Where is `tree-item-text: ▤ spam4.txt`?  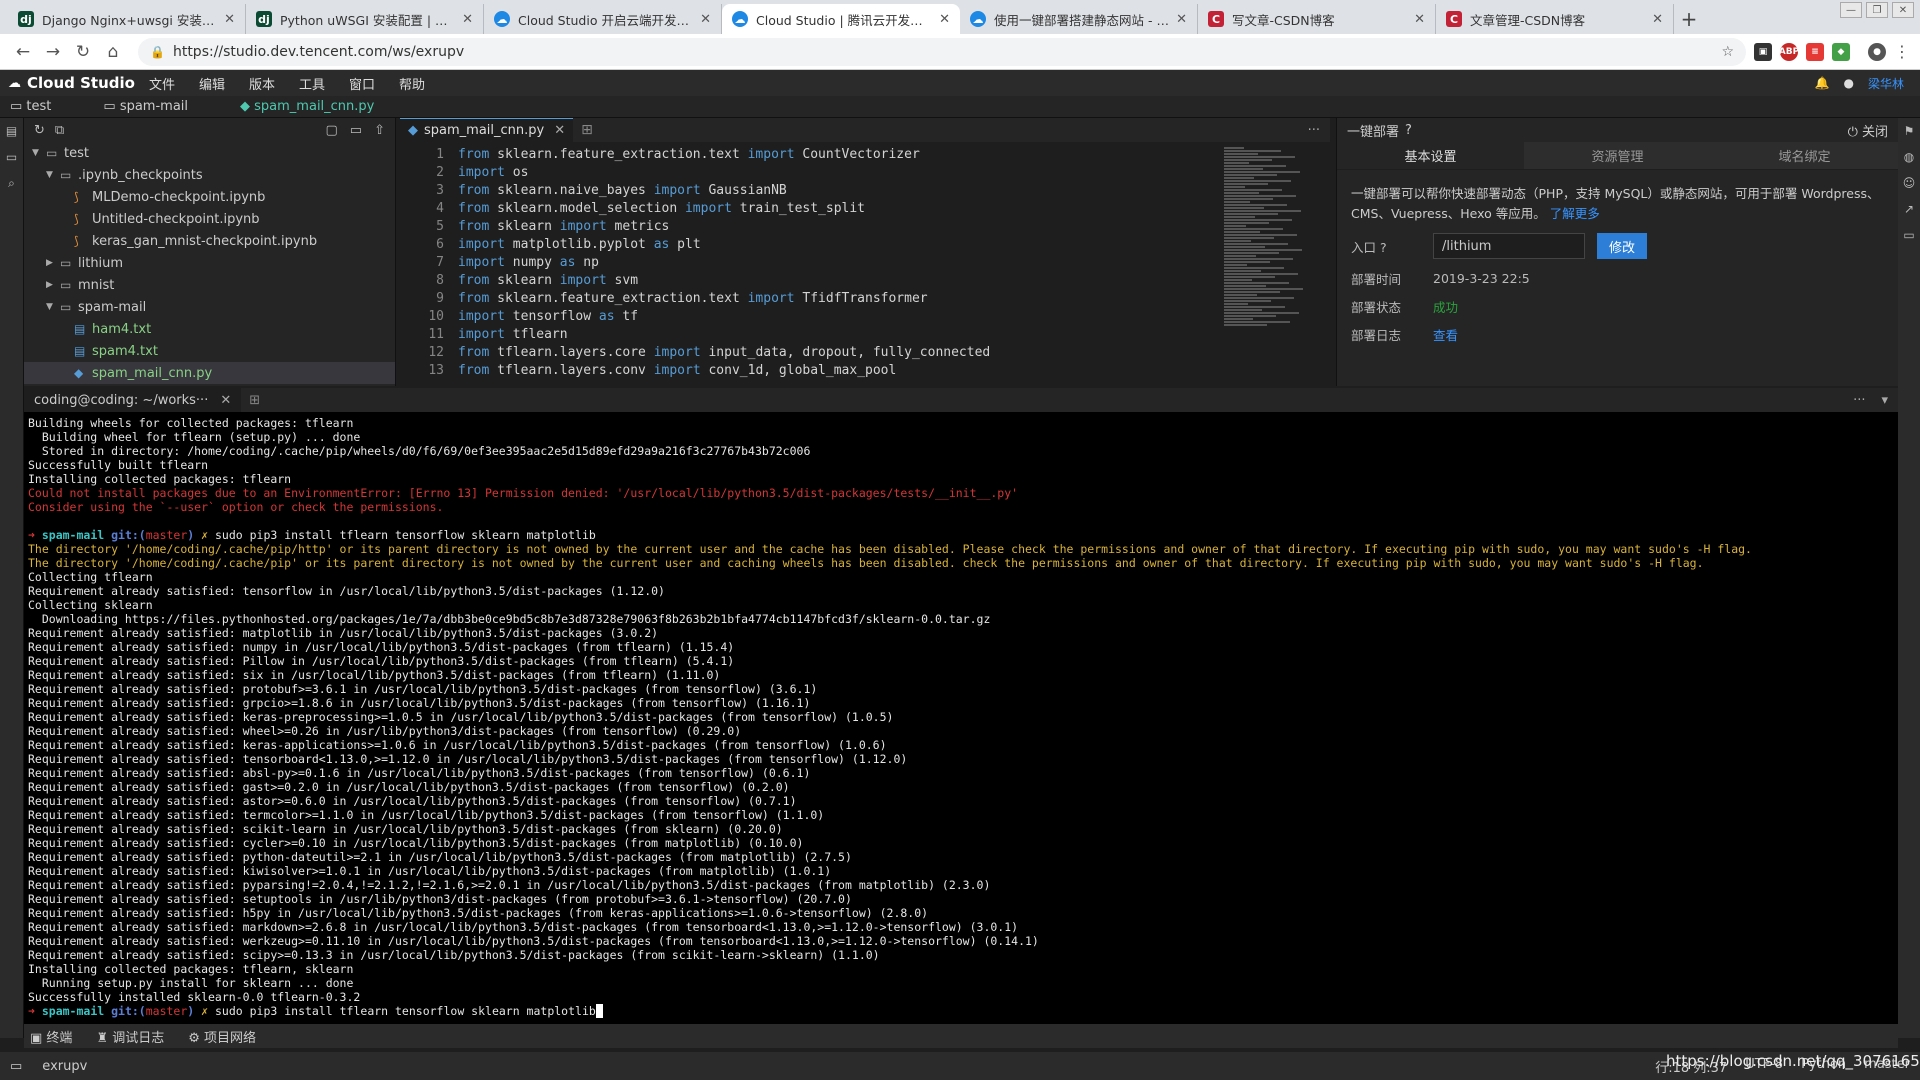
tree-item-text: ▤ spam4.txt is located at coordinates (209, 351).